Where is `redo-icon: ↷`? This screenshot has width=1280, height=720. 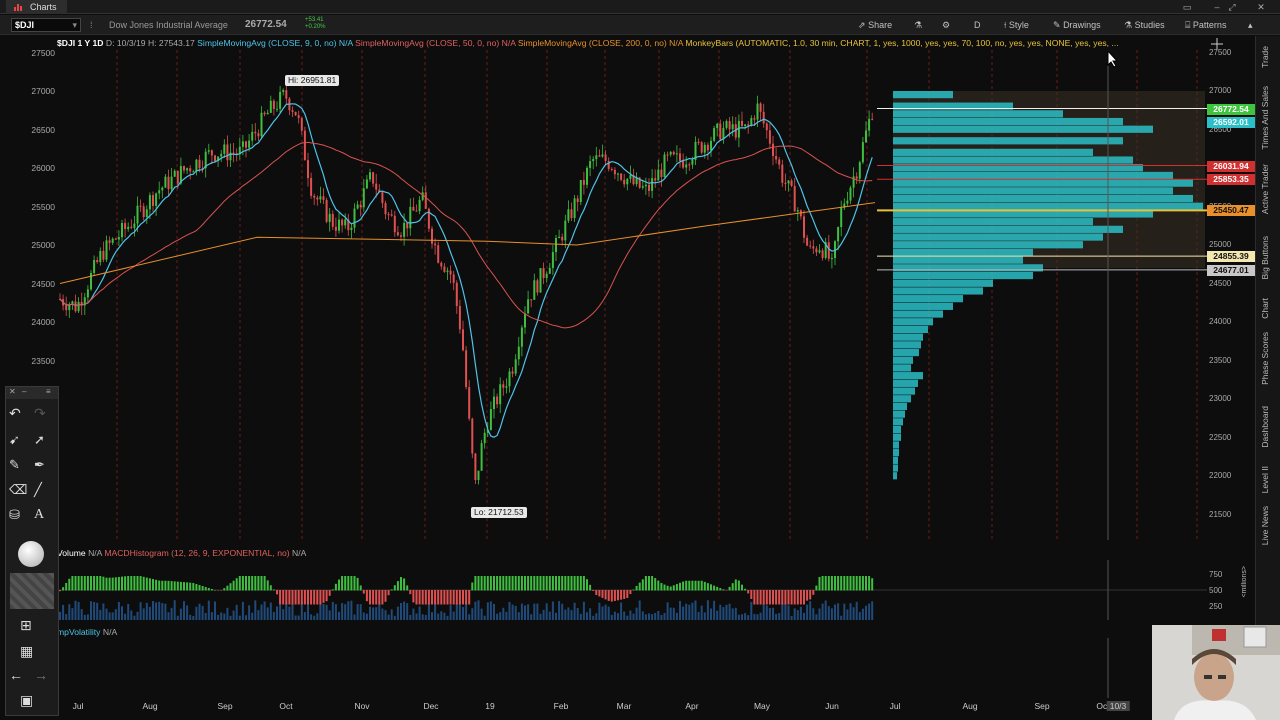
redo-icon: ↷ is located at coordinates (45, 416).